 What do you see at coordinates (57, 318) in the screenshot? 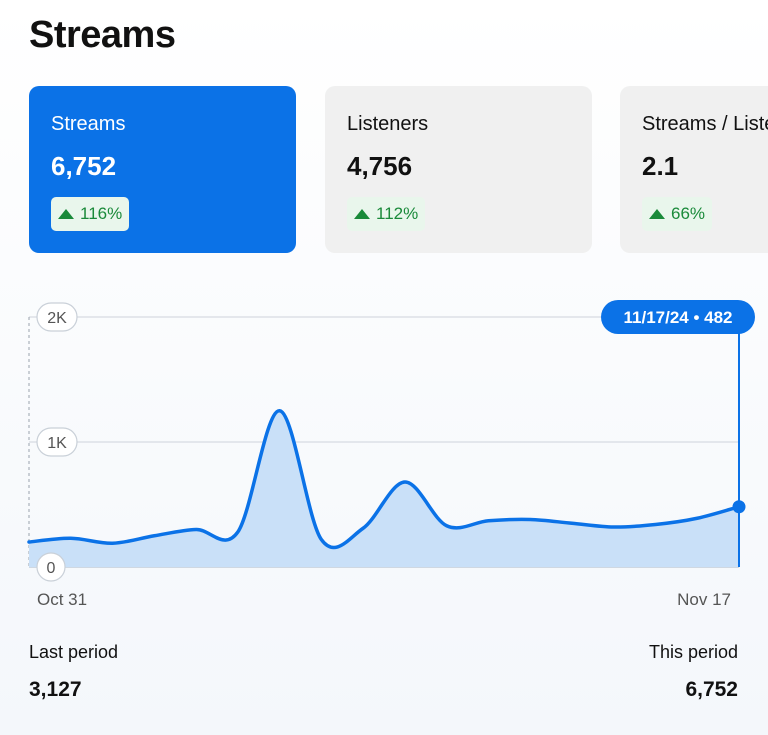
I see `y-tick-label: 2K` at bounding box center [57, 318].